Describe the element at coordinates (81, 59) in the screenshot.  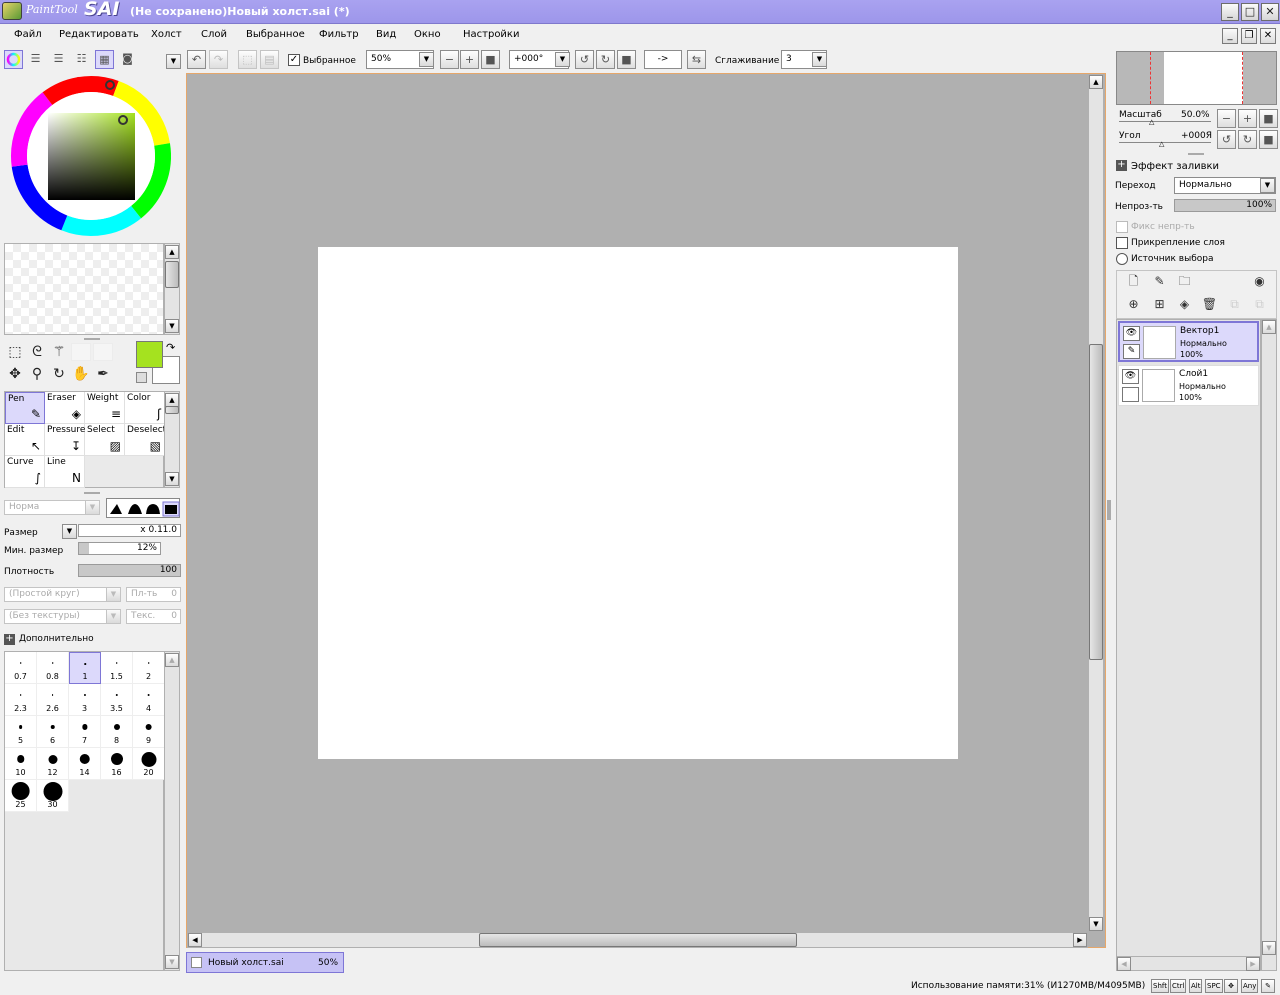
I see `color-mixer-tab-icon: ☷` at that location.